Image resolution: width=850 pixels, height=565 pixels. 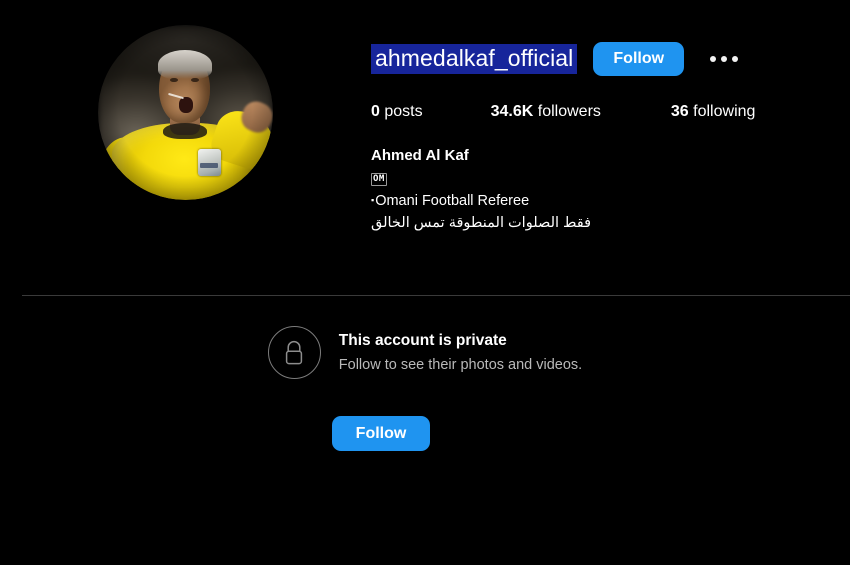 What do you see at coordinates (639, 59) in the screenshot?
I see `follow-button-top: Follow` at bounding box center [639, 59].